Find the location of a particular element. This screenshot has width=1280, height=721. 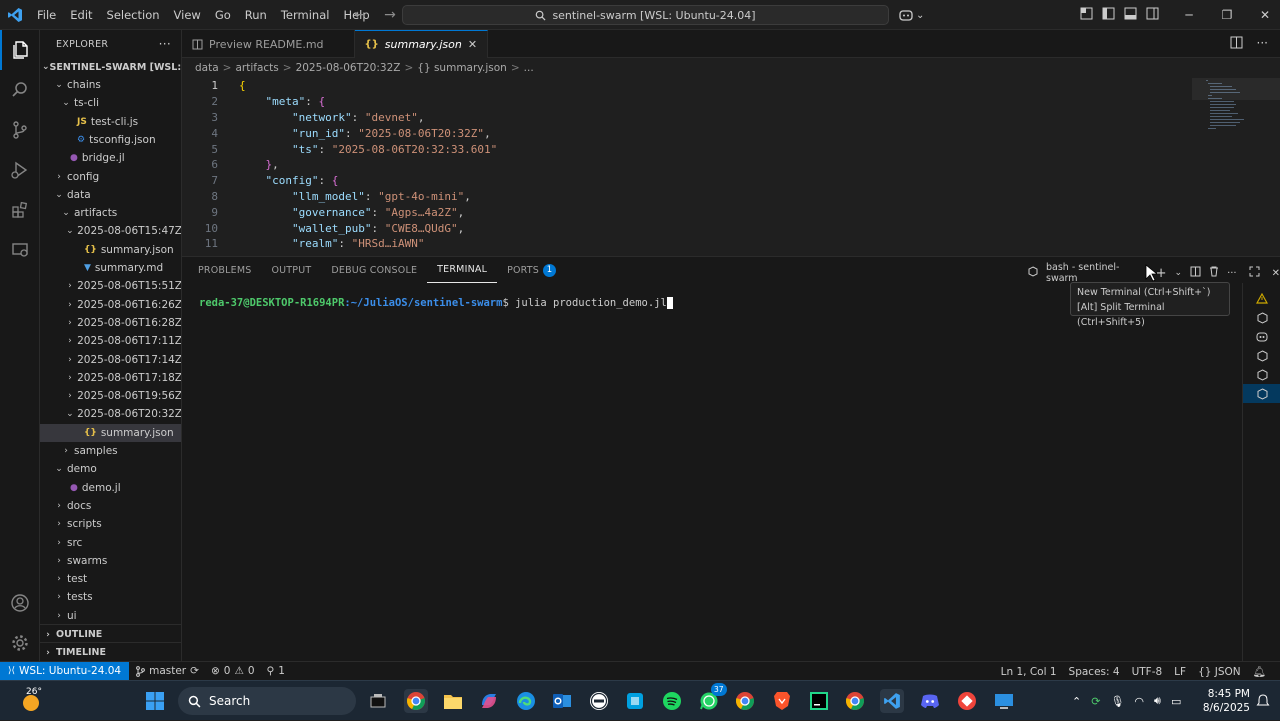

menu-file: File is located at coordinates (46, 15).